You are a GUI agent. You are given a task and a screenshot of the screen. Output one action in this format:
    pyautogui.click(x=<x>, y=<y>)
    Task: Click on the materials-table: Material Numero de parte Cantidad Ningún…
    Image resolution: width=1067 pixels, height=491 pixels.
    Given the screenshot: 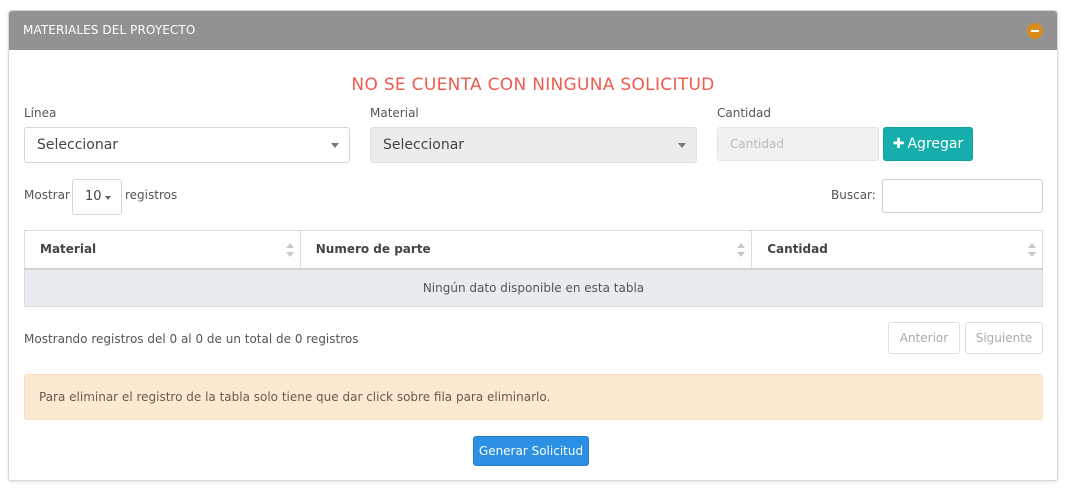 What is the action you would take?
    pyautogui.click(x=533, y=268)
    